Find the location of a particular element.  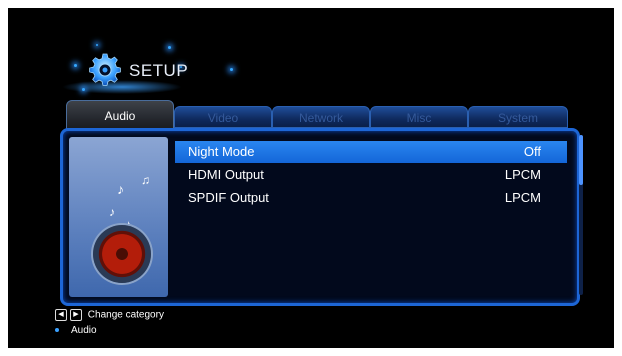

setting-row-hdmi-output: HDMI Output LPCM is located at coordinates (371, 175).